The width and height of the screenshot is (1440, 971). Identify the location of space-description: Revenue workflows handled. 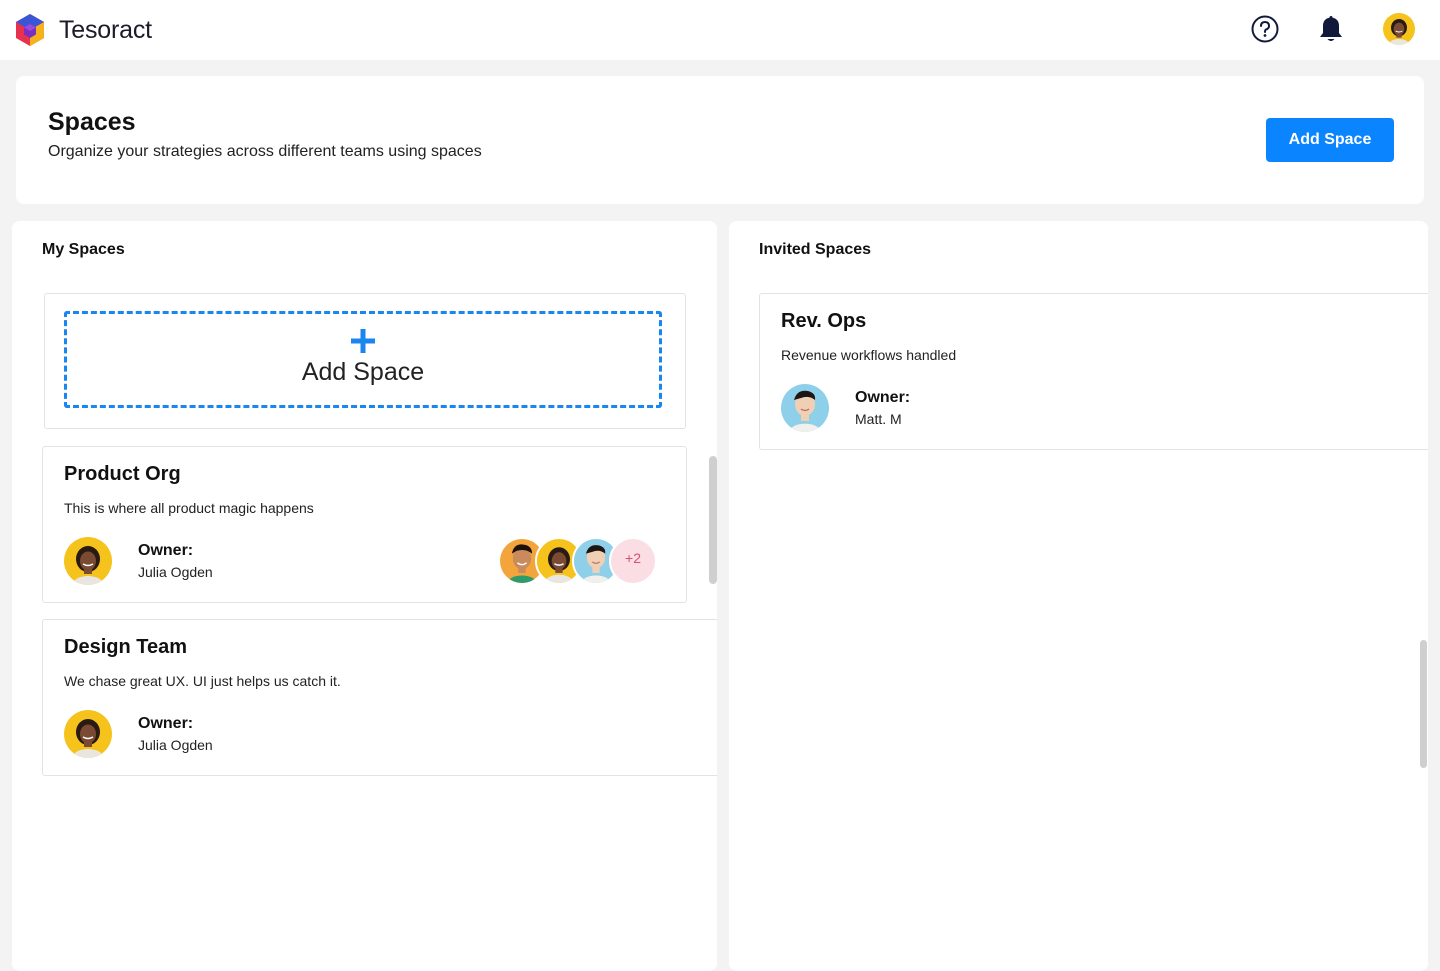
(869, 355).